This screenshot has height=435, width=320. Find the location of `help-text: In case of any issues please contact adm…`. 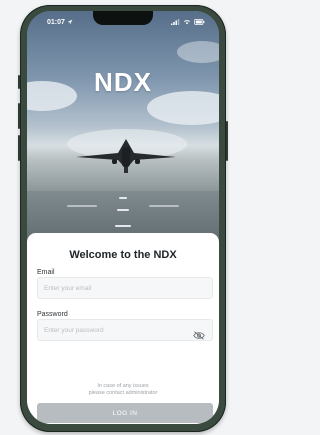

help-text: In case of any issues please contact adm… is located at coordinates (123, 390).